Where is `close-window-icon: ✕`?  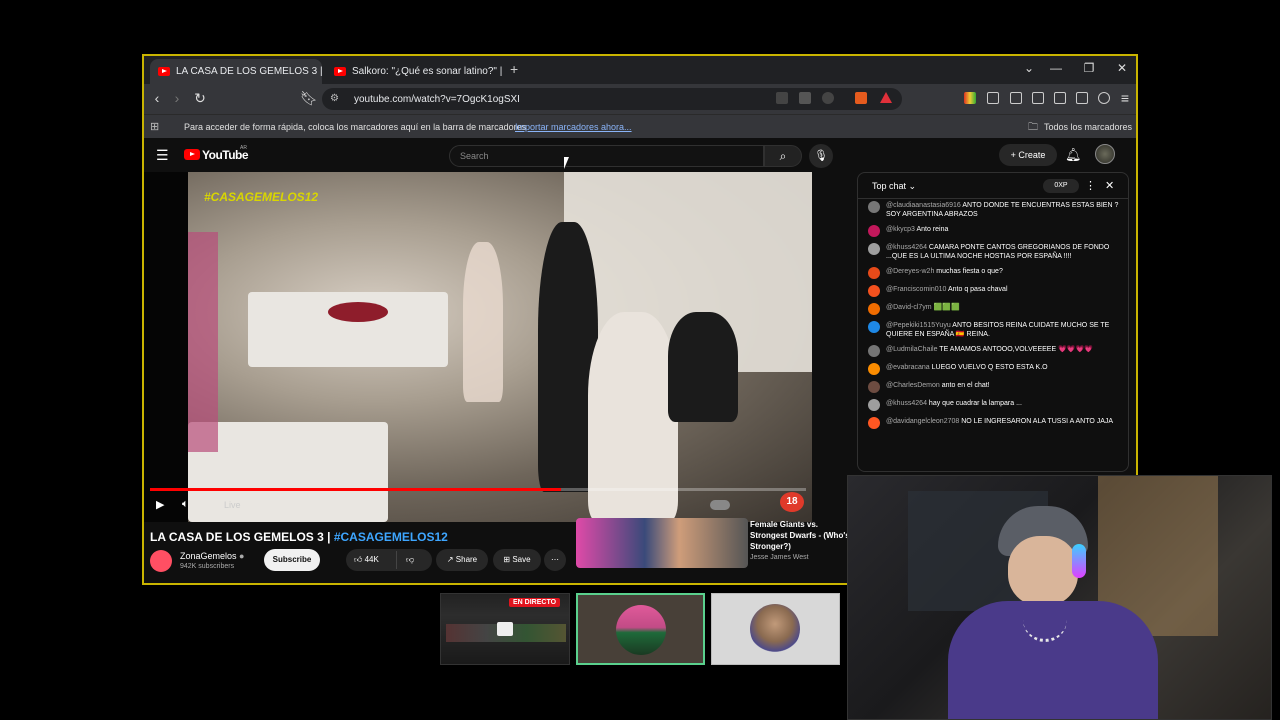 close-window-icon: ✕ is located at coordinates (1122, 68).